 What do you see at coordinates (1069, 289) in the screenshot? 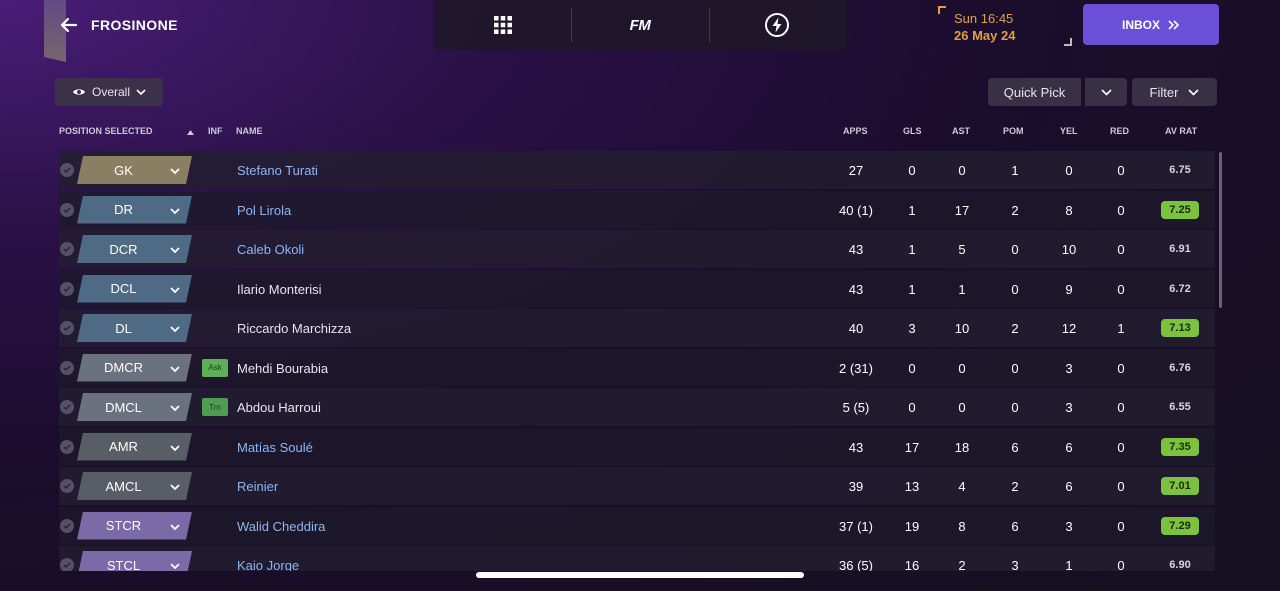
I see `stat-yel: 9` at bounding box center [1069, 289].